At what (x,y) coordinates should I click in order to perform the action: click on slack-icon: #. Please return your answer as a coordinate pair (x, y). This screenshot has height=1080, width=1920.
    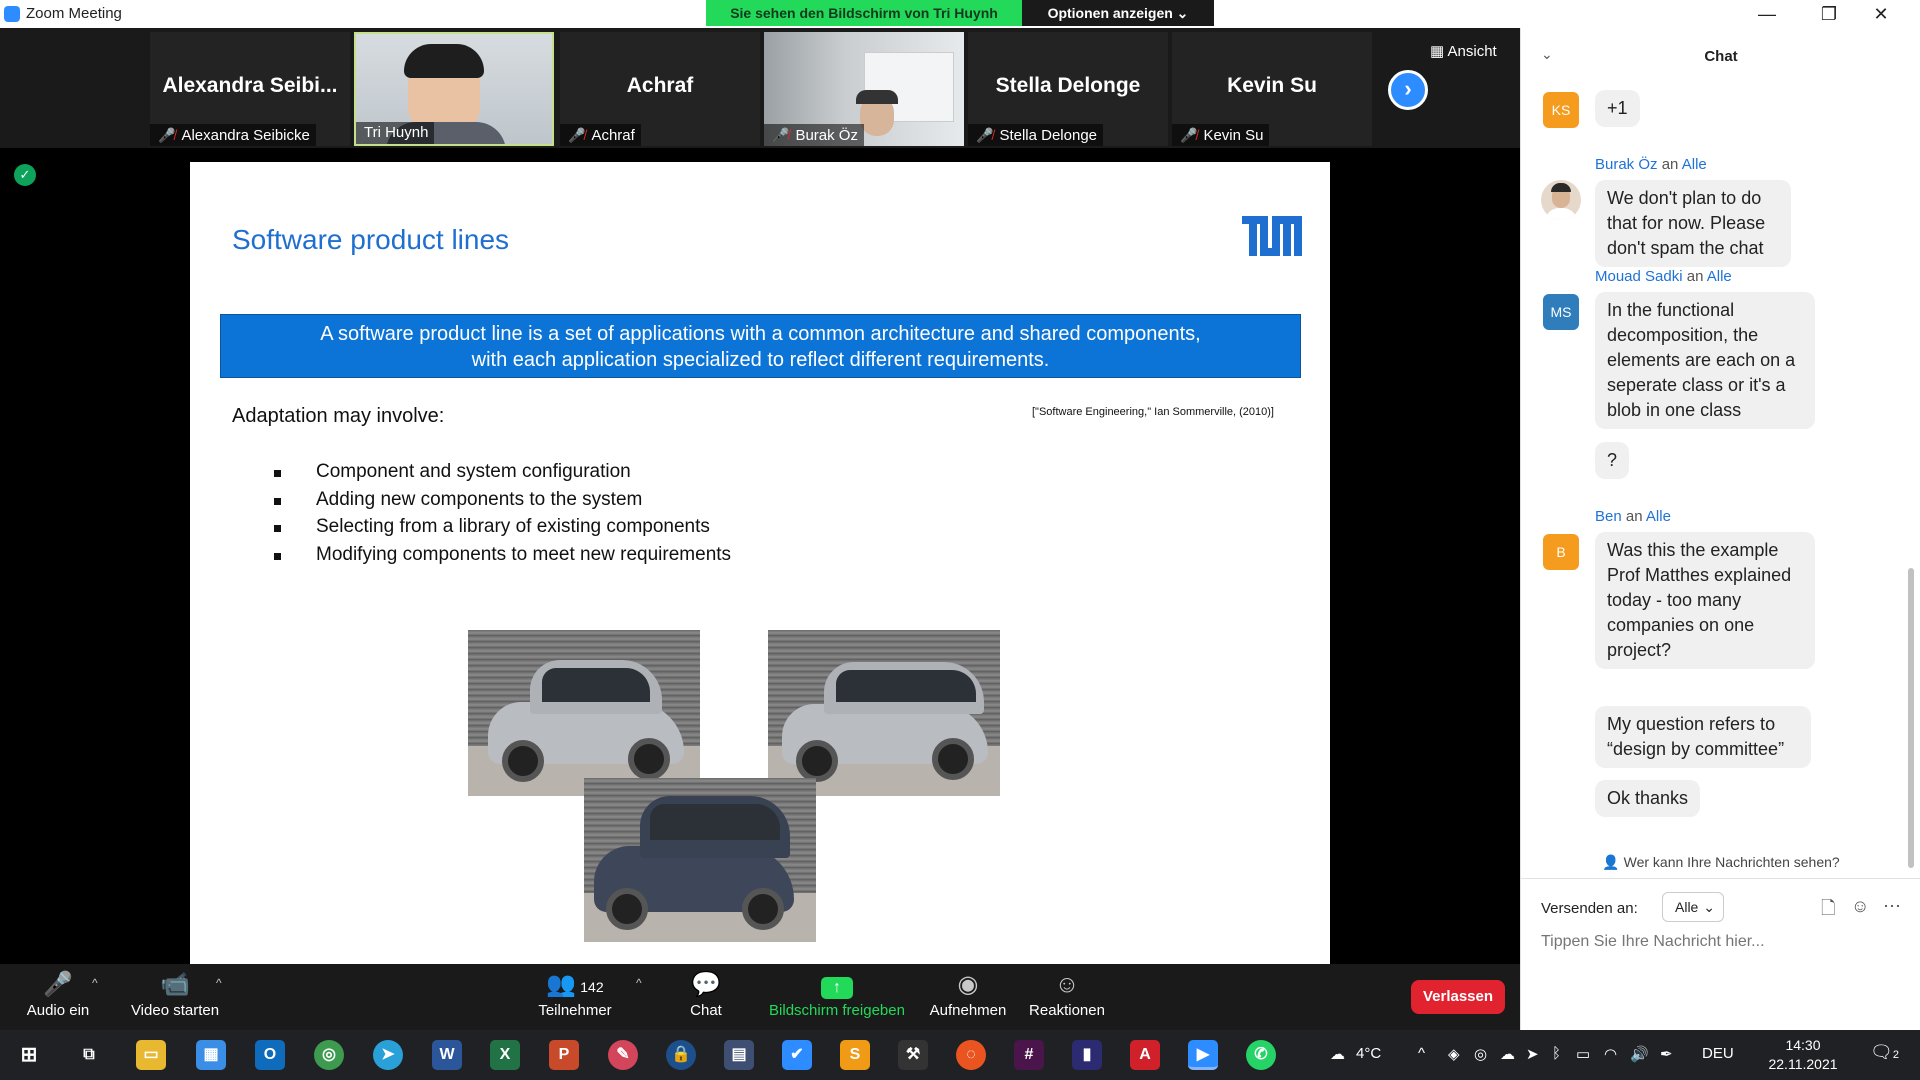
    Looking at the image, I should click on (1029, 1055).